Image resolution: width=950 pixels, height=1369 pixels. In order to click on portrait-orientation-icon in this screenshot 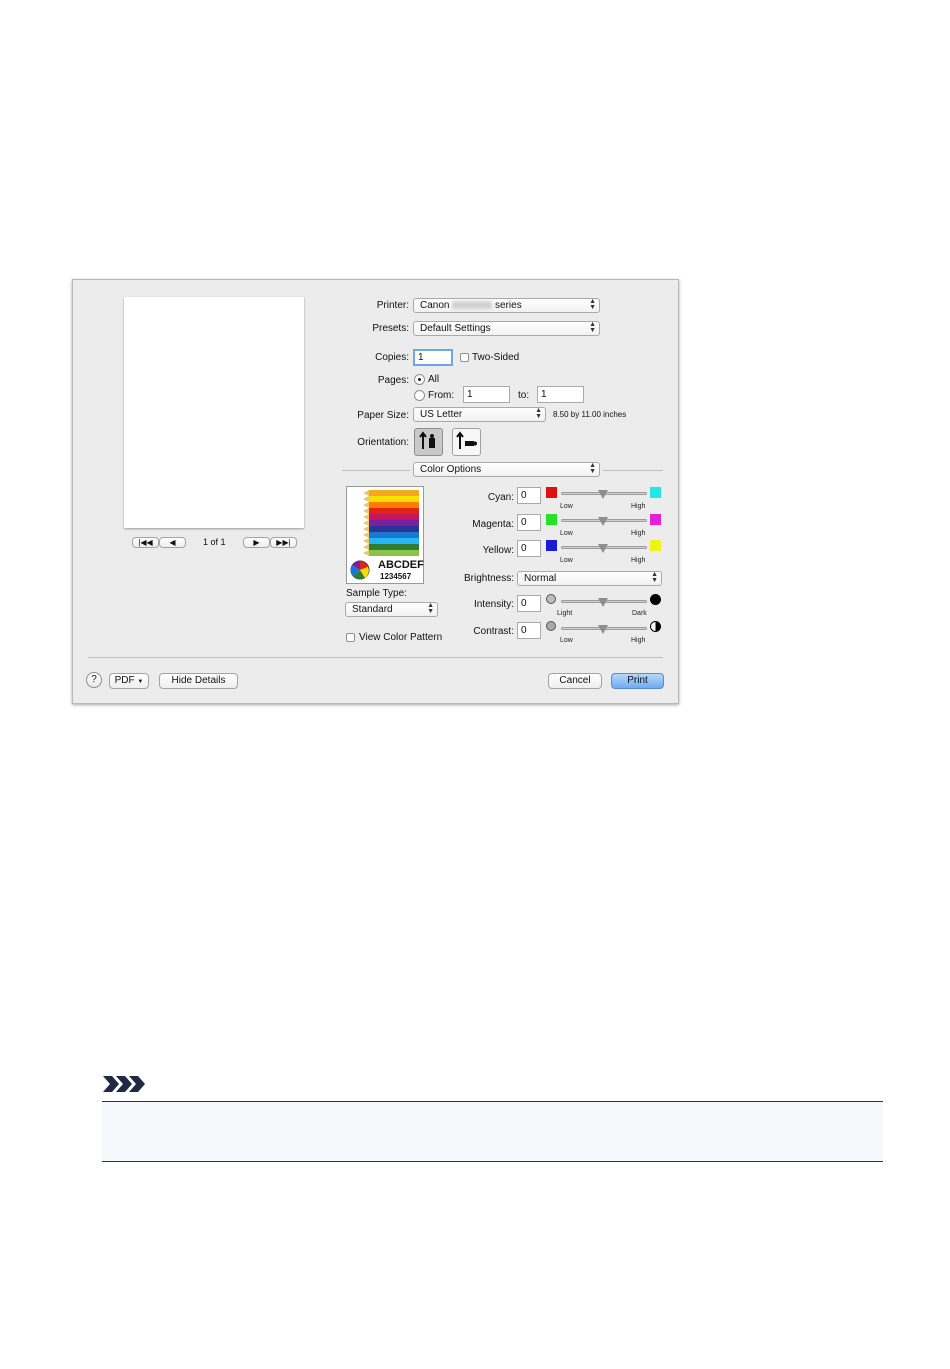, I will do `click(427, 440)`.